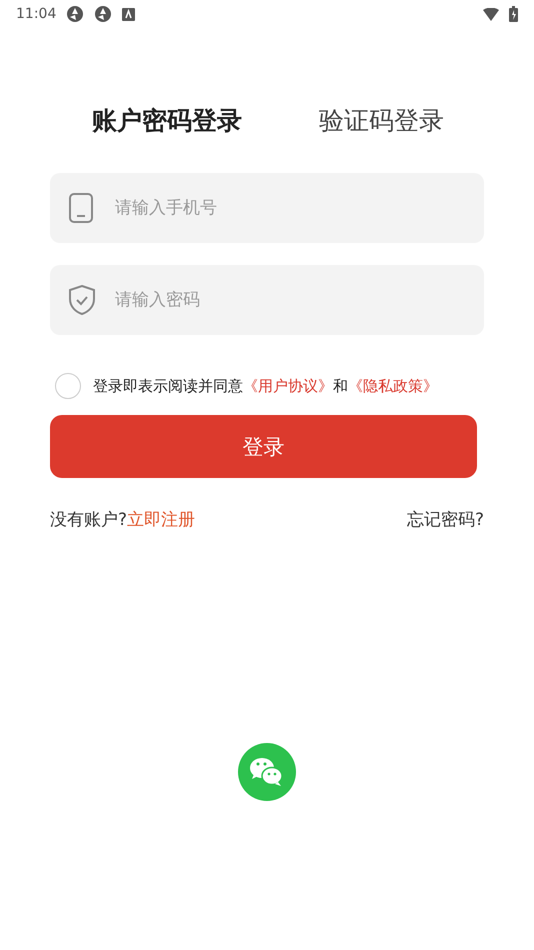  Describe the element at coordinates (82, 300) in the screenshot. I see `shield-icon` at that location.